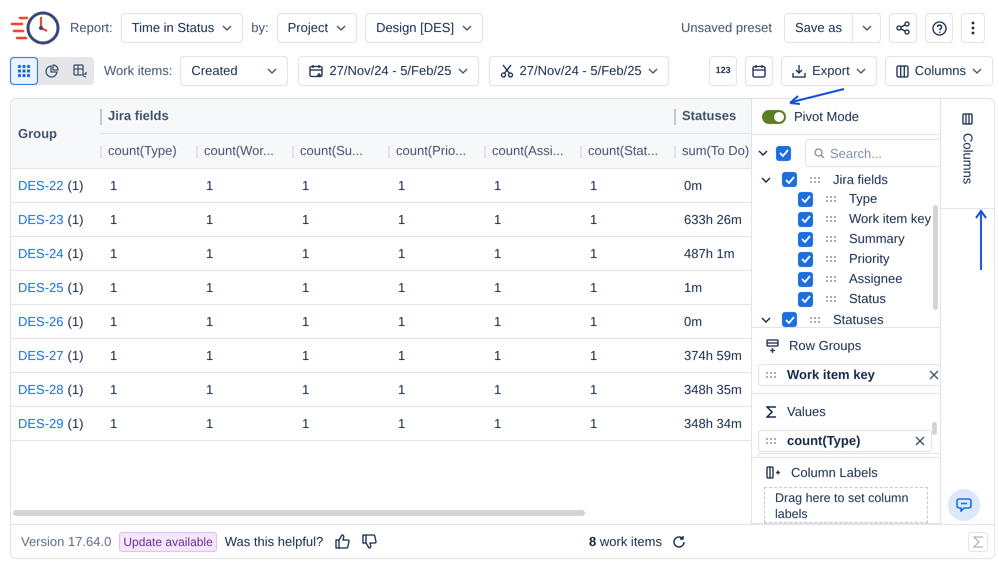 Image resolution: width=999 pixels, height=561 pixels. What do you see at coordinates (867, 299) in the screenshot?
I see `tree-item: Status` at bounding box center [867, 299].